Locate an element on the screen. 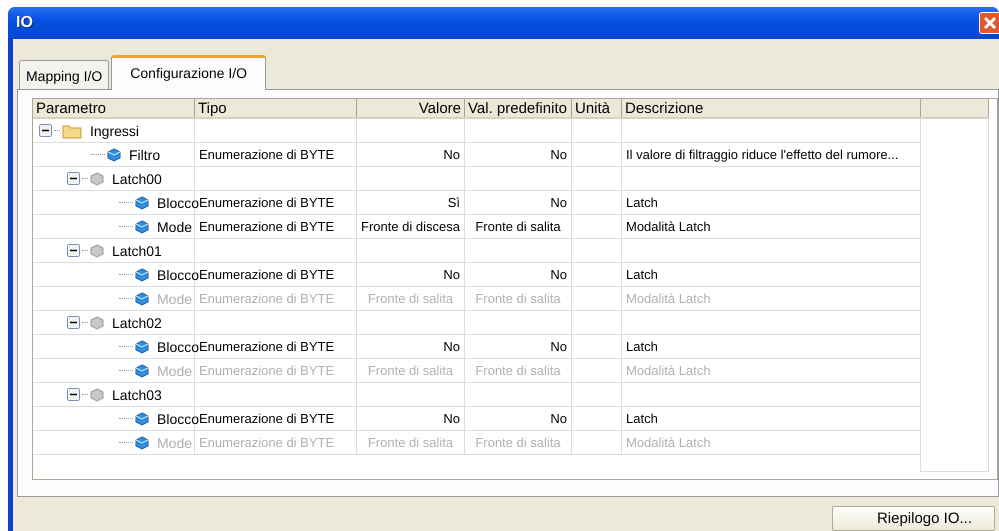 This screenshot has width=999, height=531. window-title: IO is located at coordinates (24, 23).